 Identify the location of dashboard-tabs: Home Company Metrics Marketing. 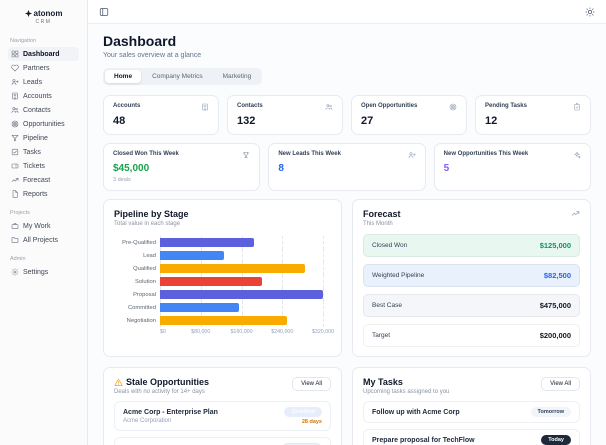
(183, 76).